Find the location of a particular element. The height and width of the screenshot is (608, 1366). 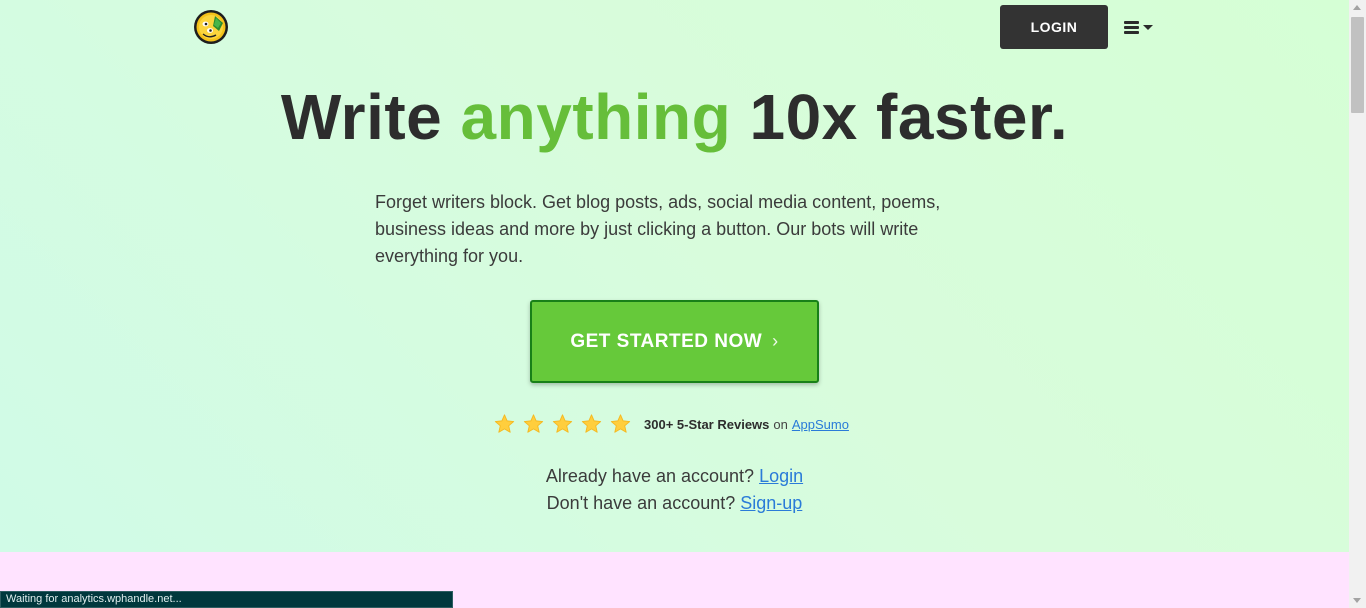

smiley-face-logo-icon is located at coordinates (211, 27).